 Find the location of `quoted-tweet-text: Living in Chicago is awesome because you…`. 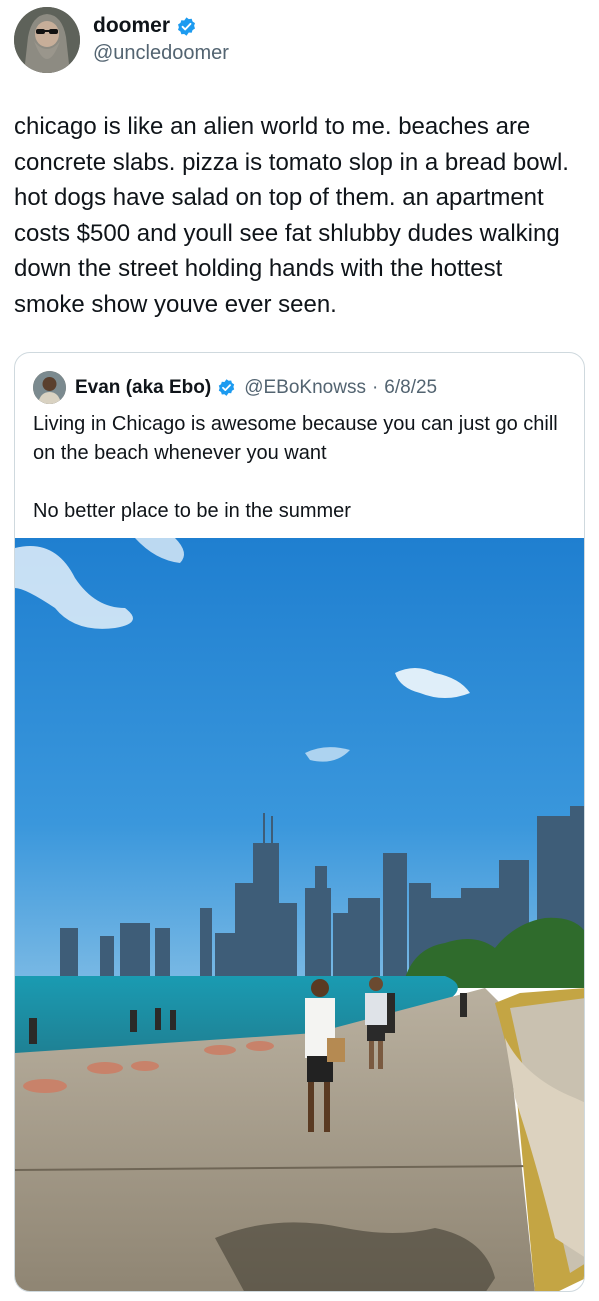

quoted-tweet-text: Living in Chicago is awesome because you… is located at coordinates (295, 467).